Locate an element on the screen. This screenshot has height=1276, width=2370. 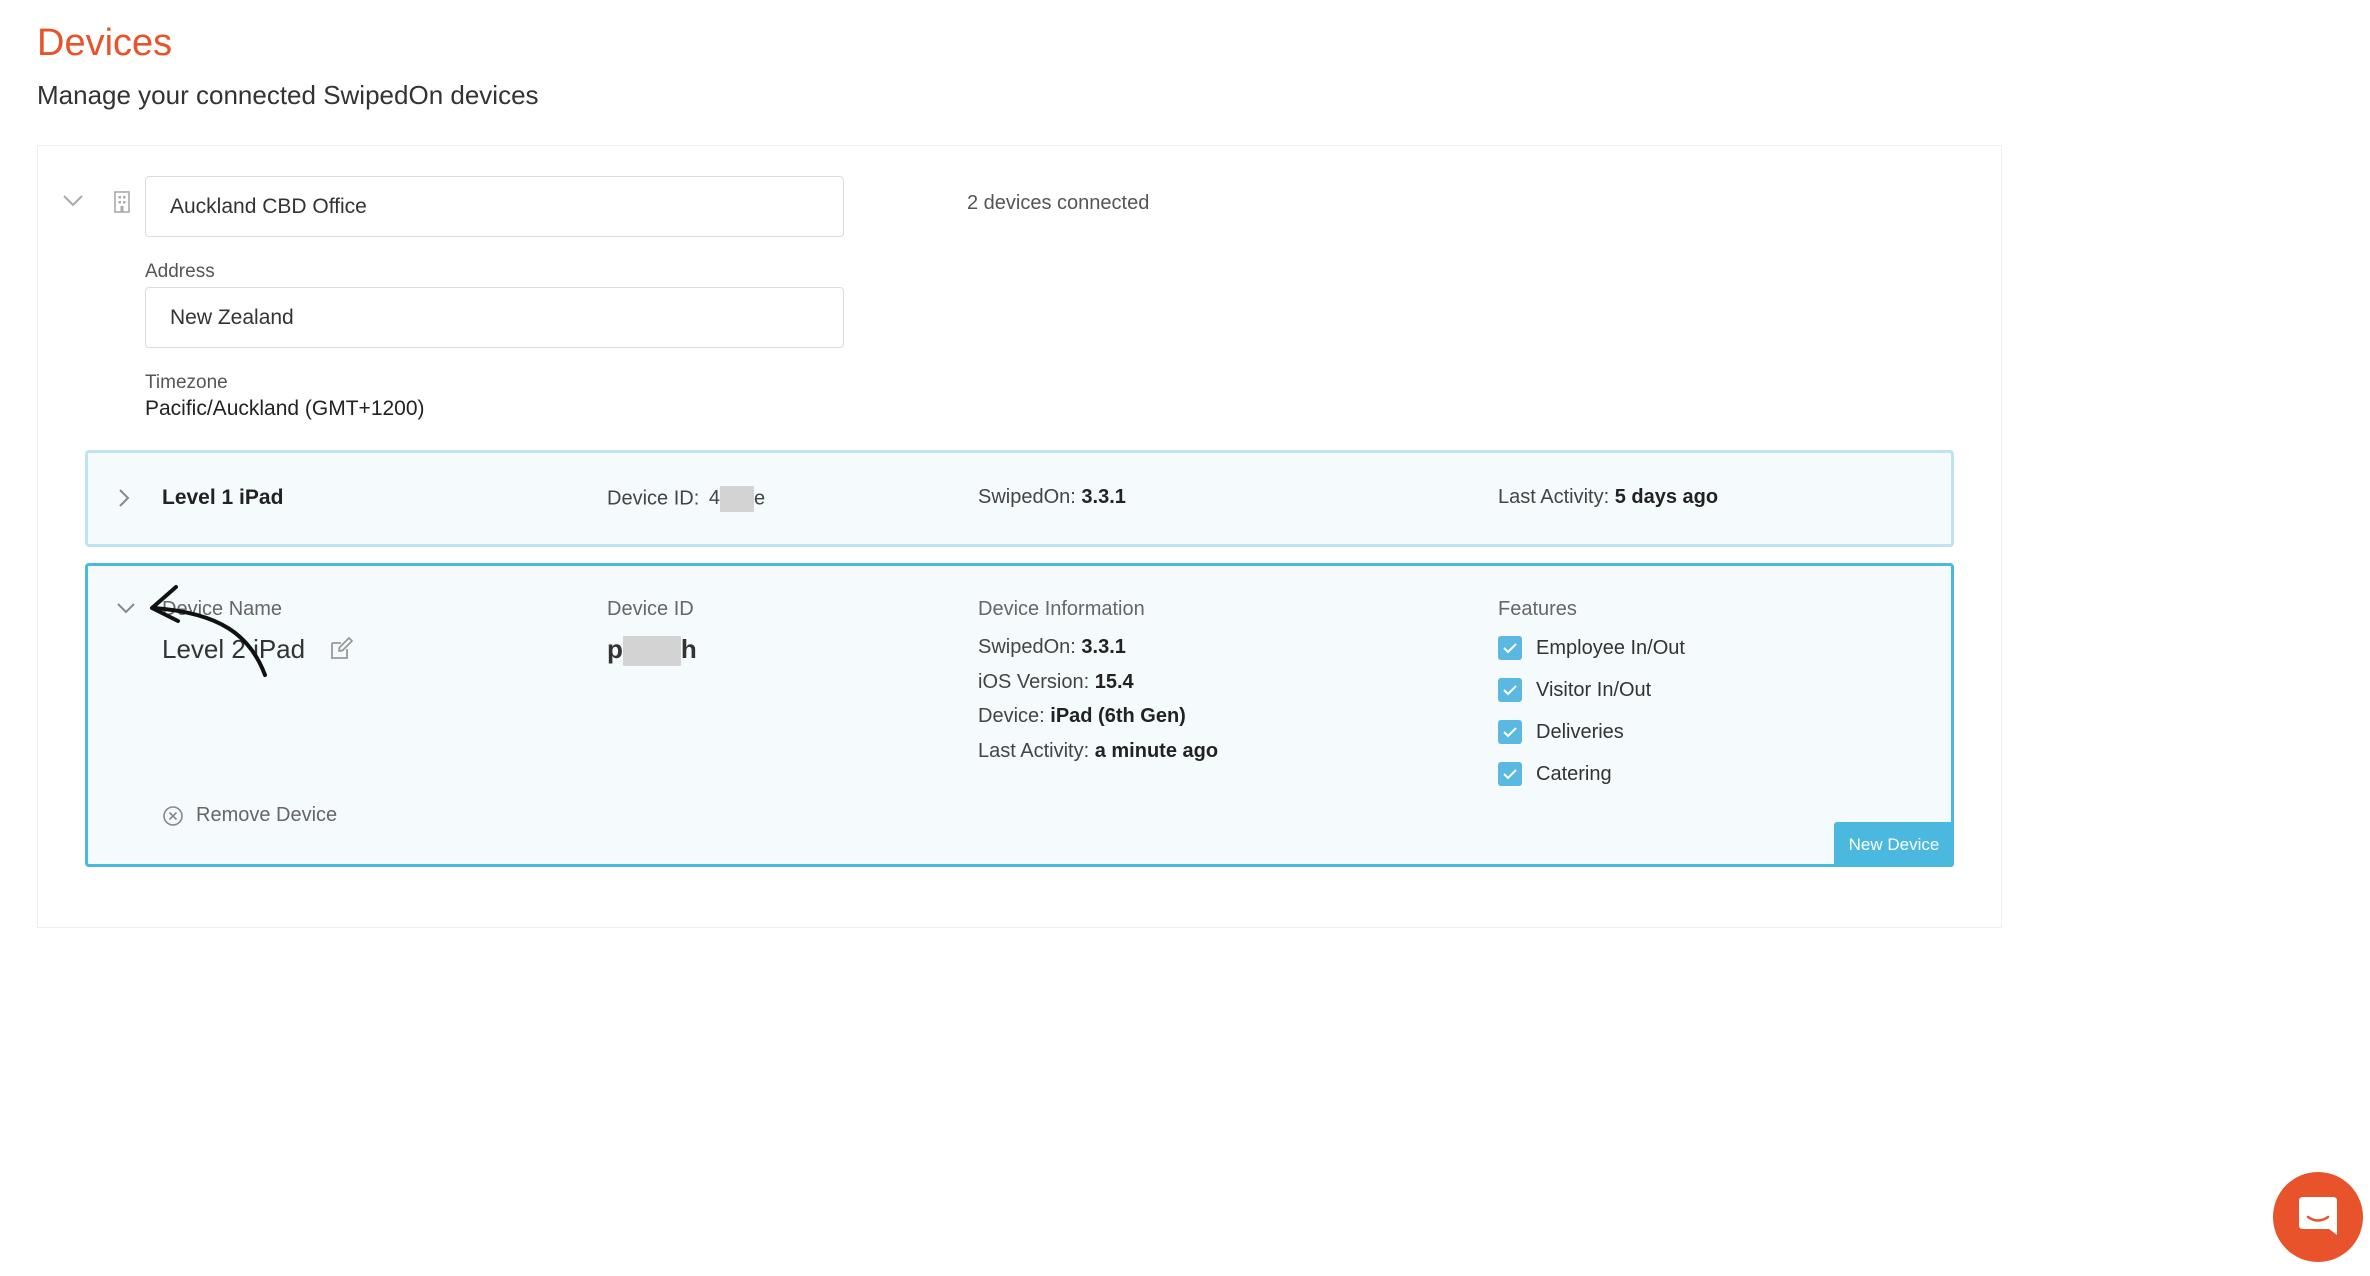
feature-label: Catering is located at coordinates (1574, 774).